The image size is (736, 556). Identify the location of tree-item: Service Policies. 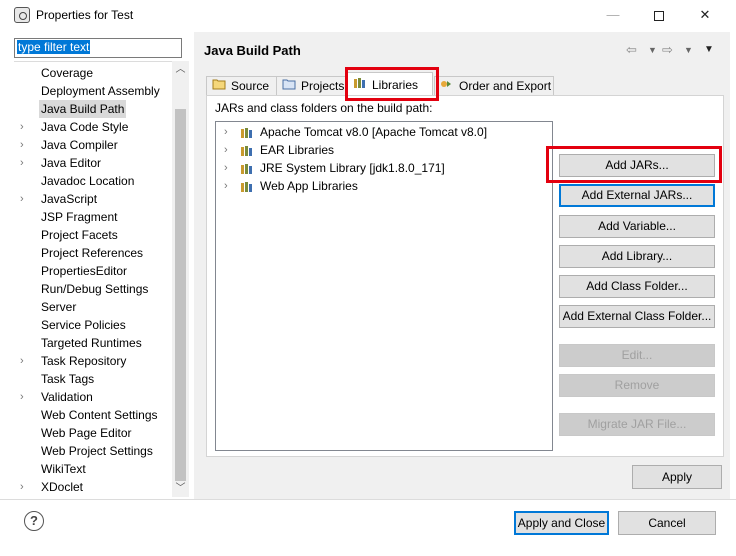
(94, 325).